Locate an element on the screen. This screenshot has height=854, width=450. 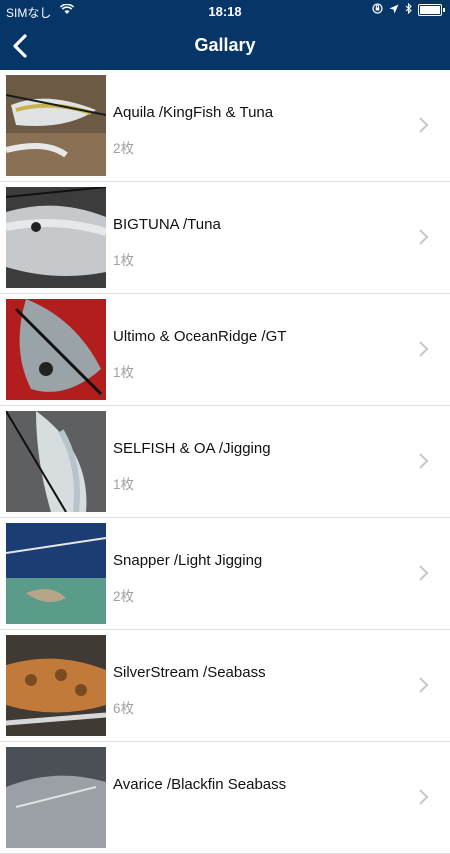
gallery-item: Snapper /Light Jigging 2枚 is located at coordinates (225, 574).